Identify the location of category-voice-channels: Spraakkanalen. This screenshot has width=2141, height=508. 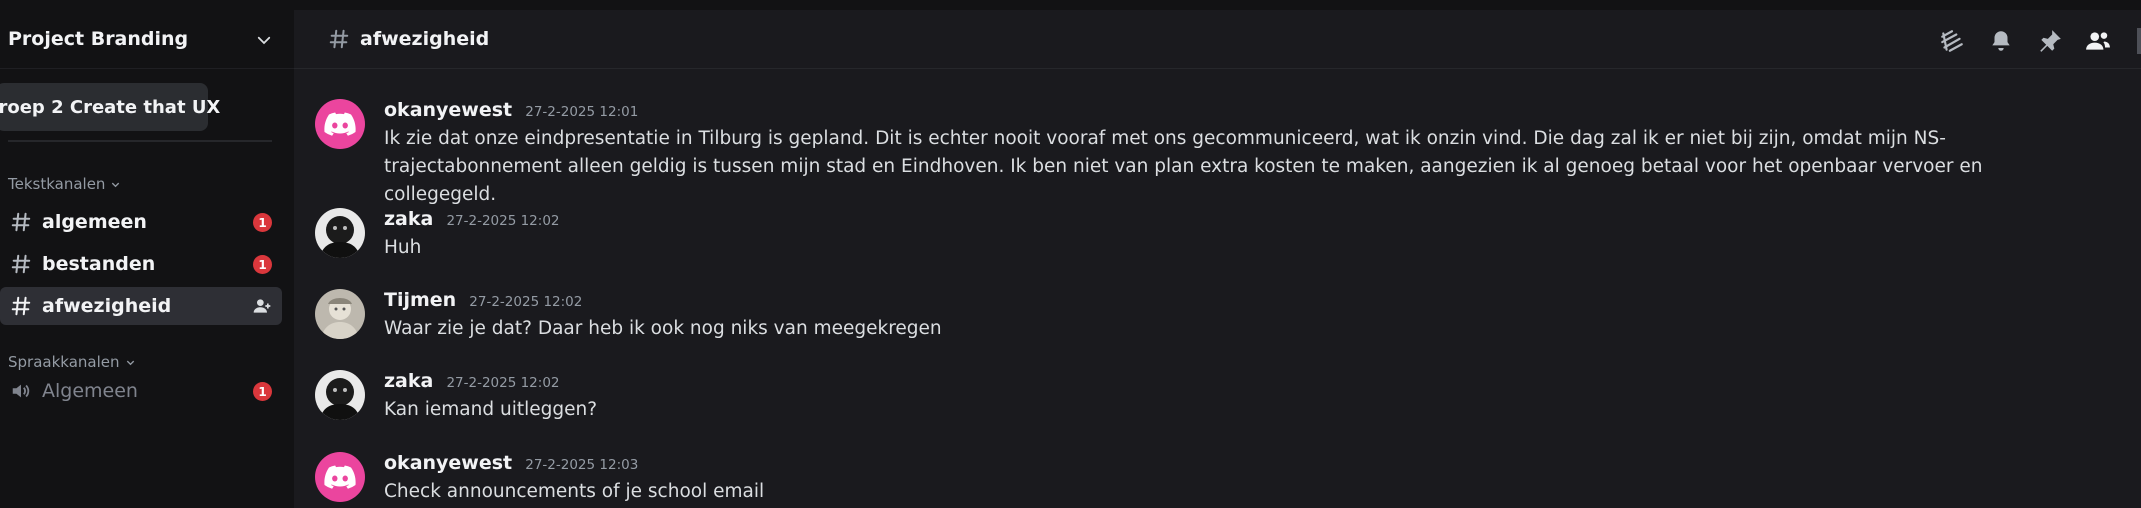
(72, 362).